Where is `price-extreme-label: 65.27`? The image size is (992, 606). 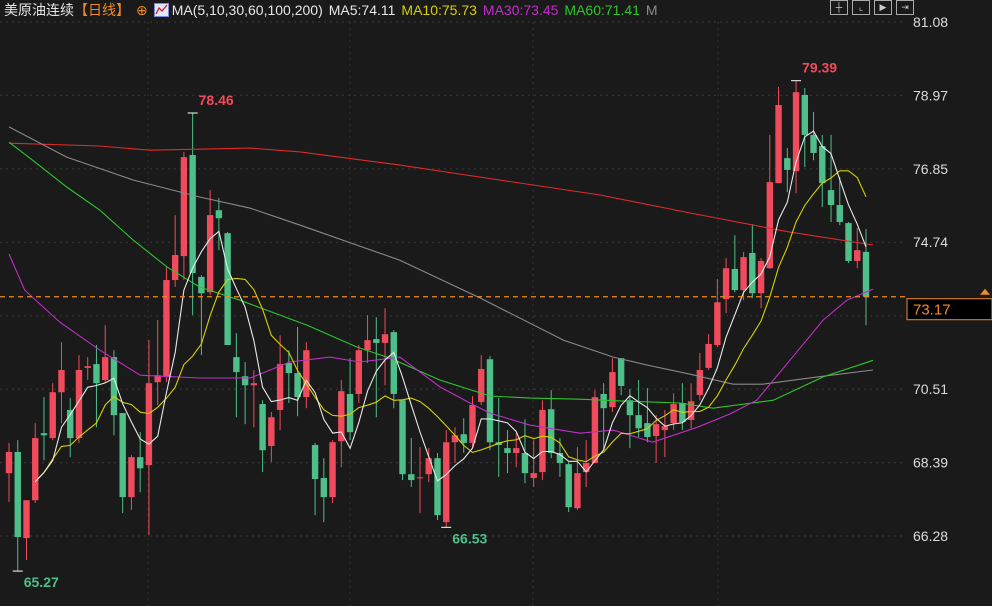 price-extreme-label: 65.27 is located at coordinates (41, 582).